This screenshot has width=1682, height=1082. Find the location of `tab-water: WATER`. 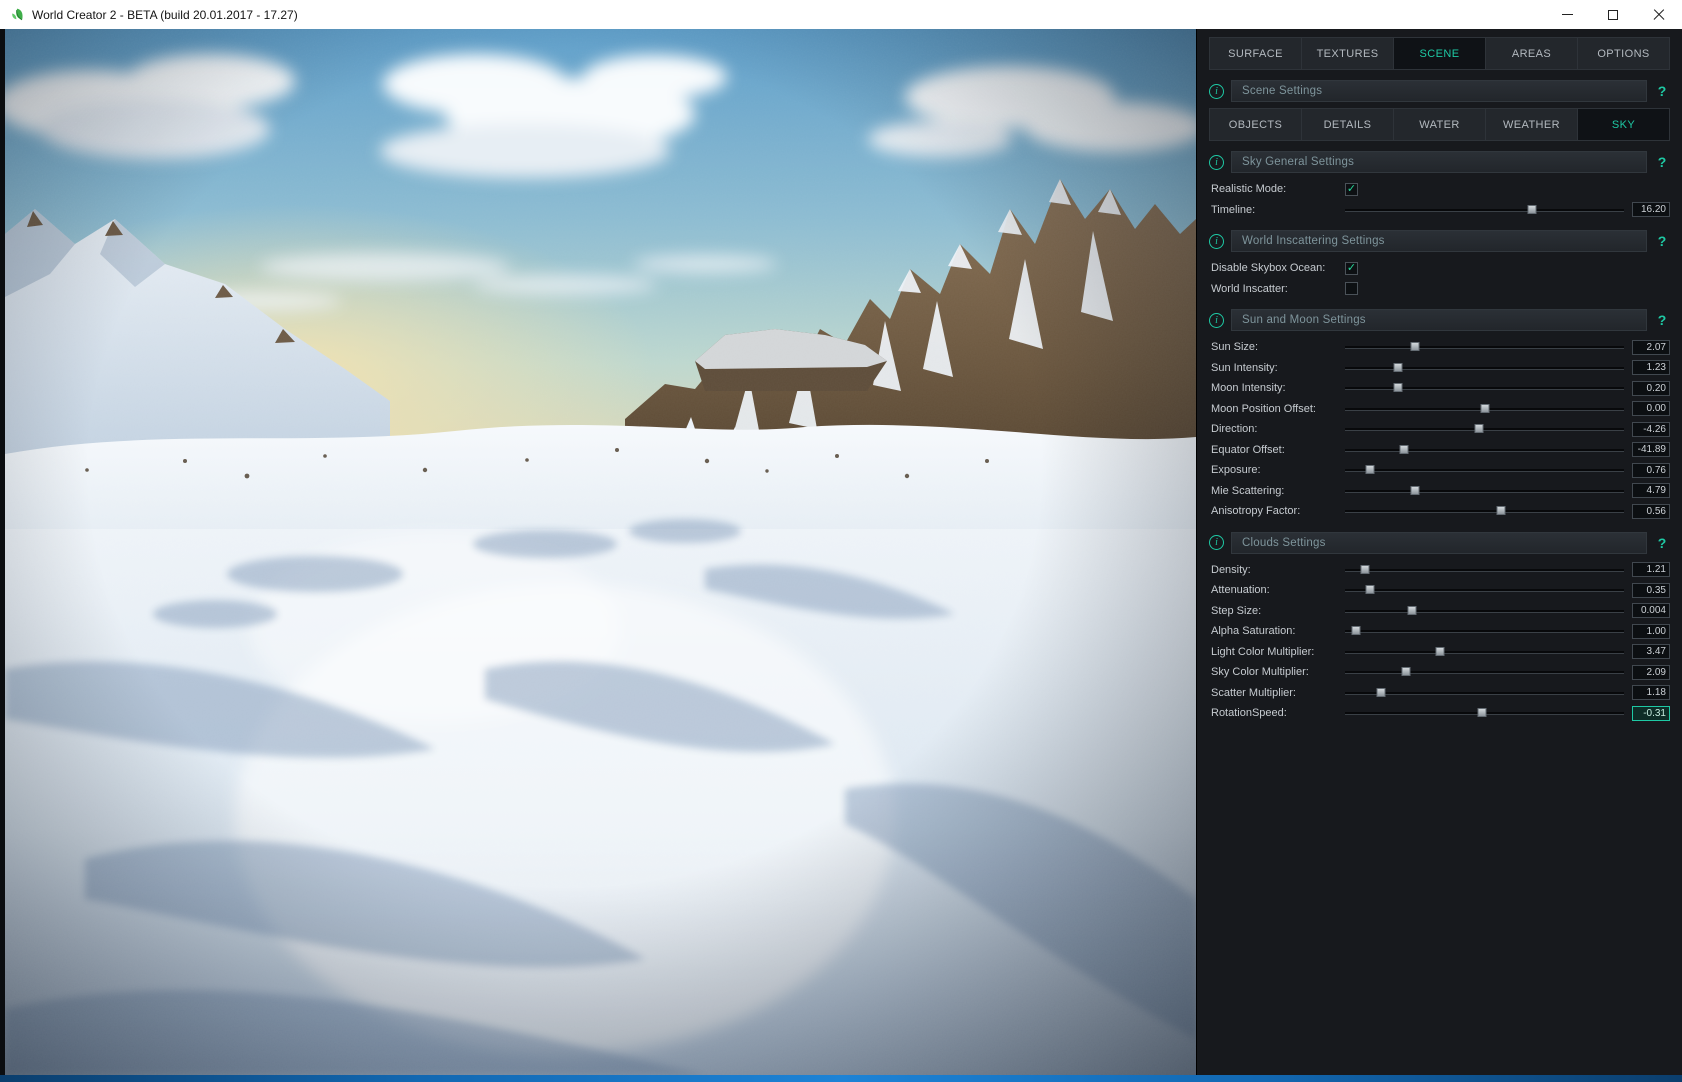

tab-water: WATER is located at coordinates (1440, 124).